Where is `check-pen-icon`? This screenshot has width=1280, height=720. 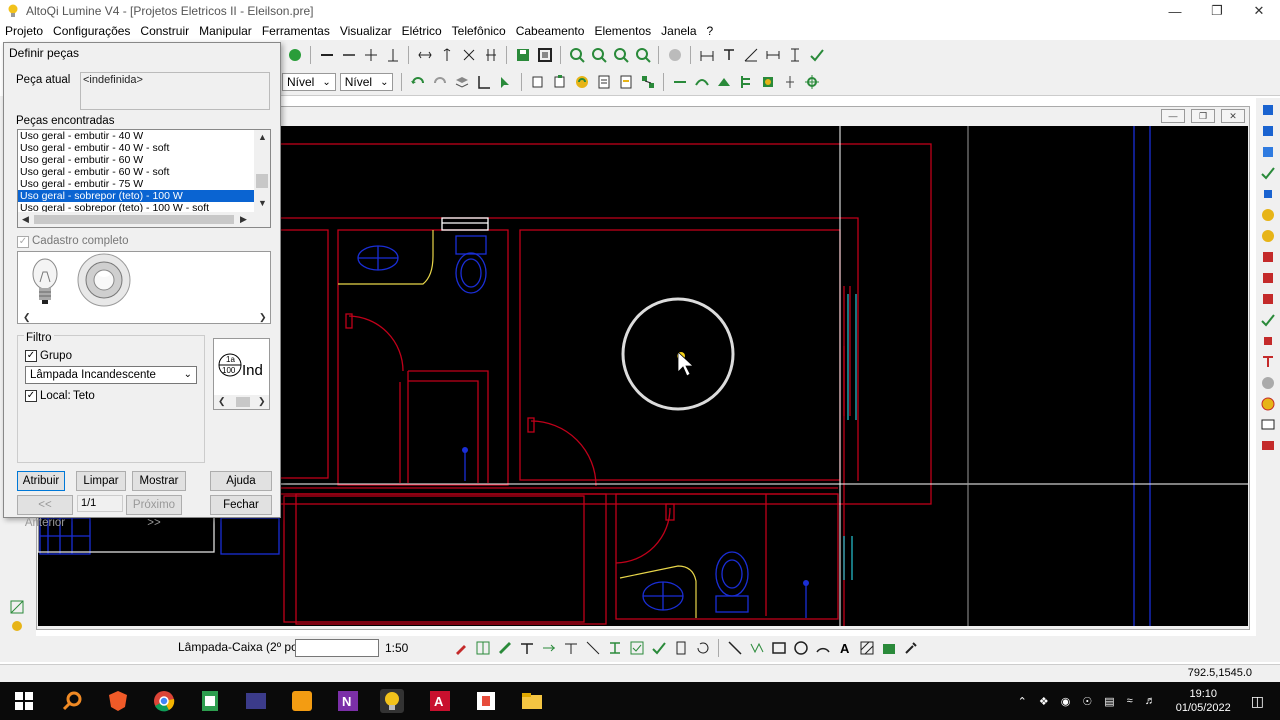
check-pen-icon is located at coordinates (817, 55).